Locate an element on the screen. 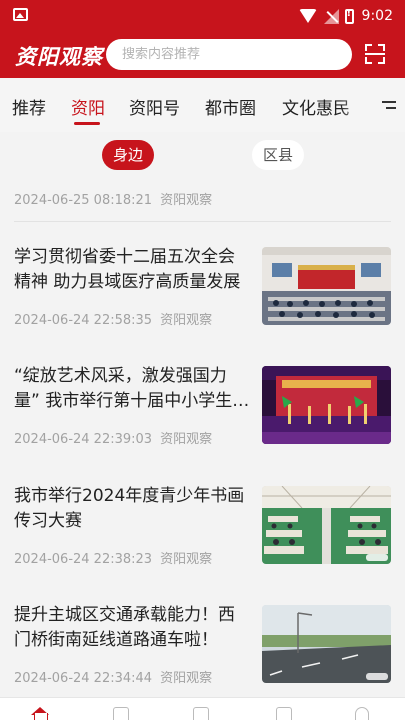 This screenshot has width=405, height=720. news-meta: 2024-06-24 22:58:35 资阳观察 is located at coordinates (113, 318).